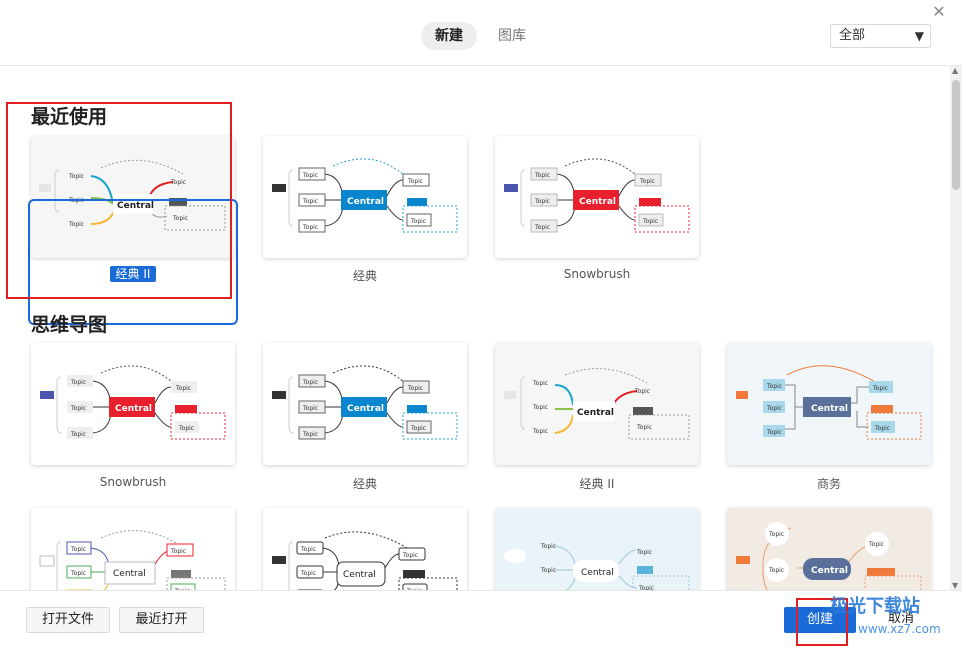 The height and width of the screenshot is (648, 962). Describe the element at coordinates (895, 621) in the screenshot. I see `watermark: 极光下载站 www.xz7.com` at that location.